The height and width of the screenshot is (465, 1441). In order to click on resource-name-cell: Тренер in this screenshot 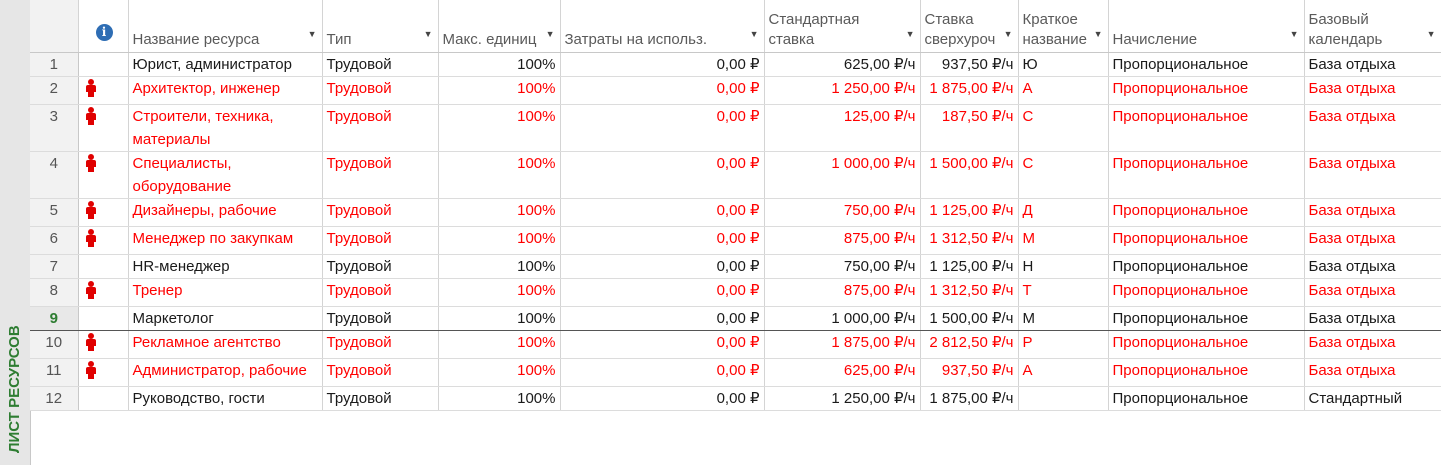, I will do `click(225, 292)`.